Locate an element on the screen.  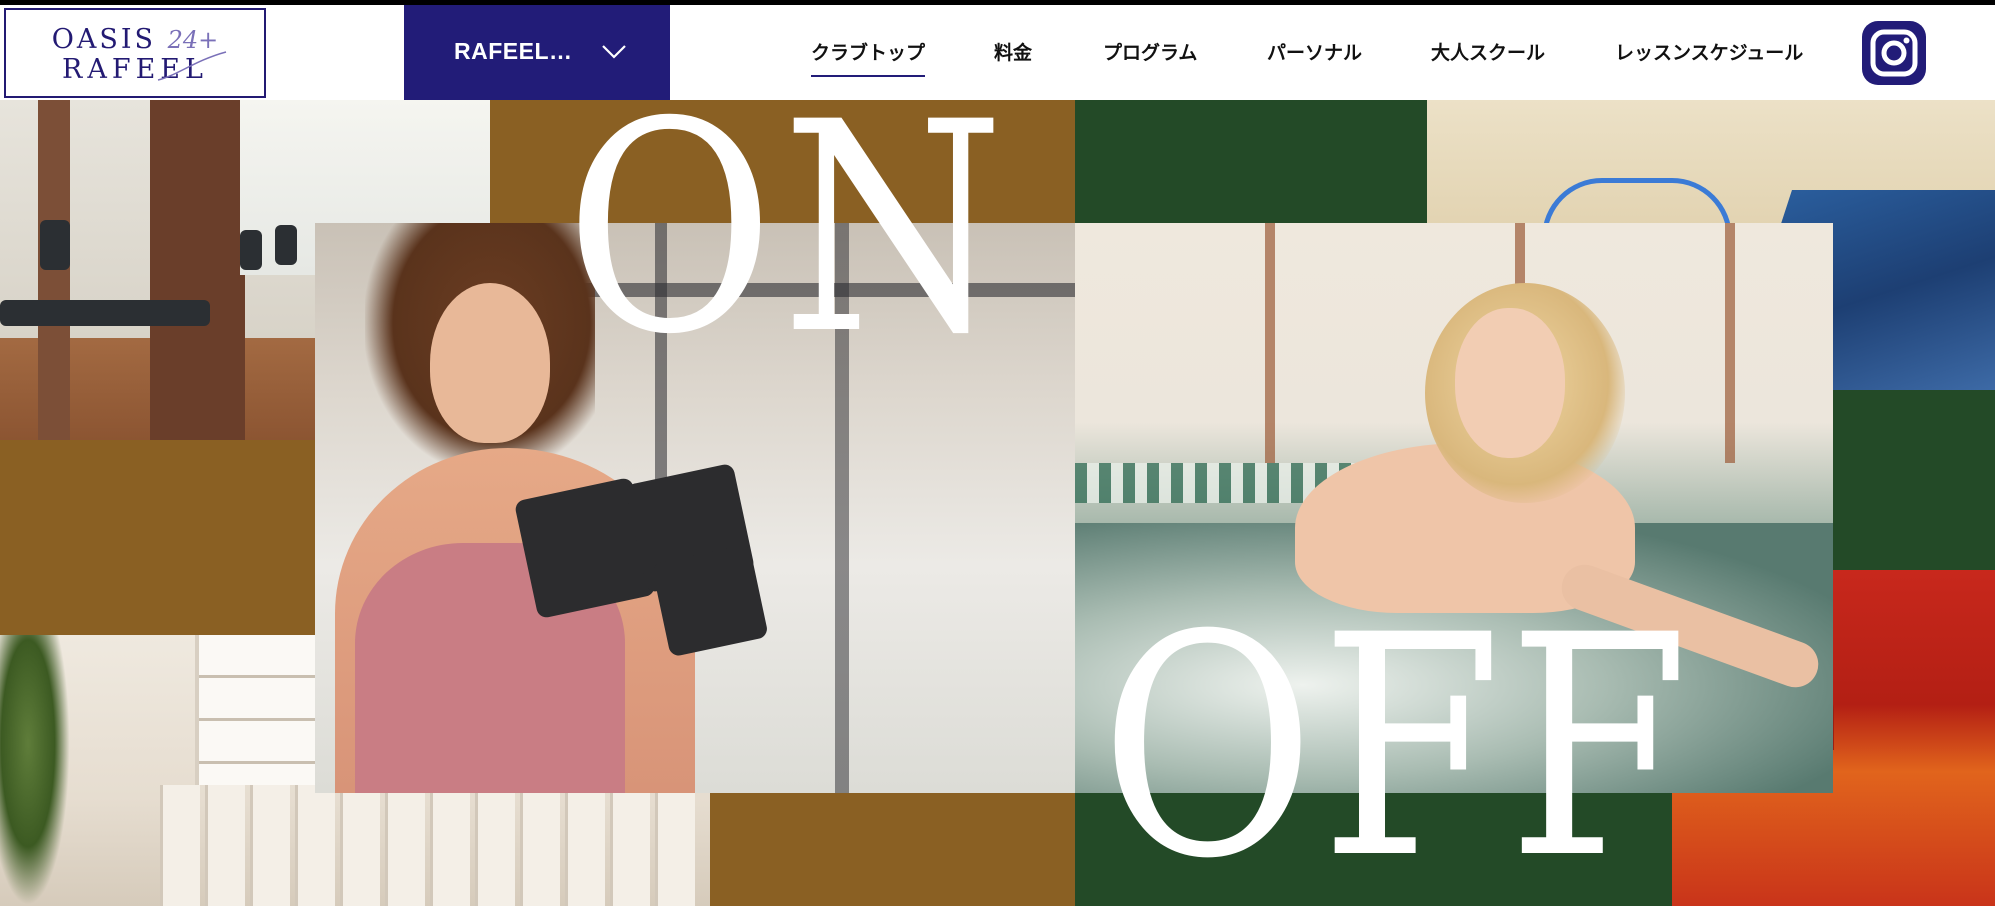
brown-block-left is located at coordinates (157, 537).